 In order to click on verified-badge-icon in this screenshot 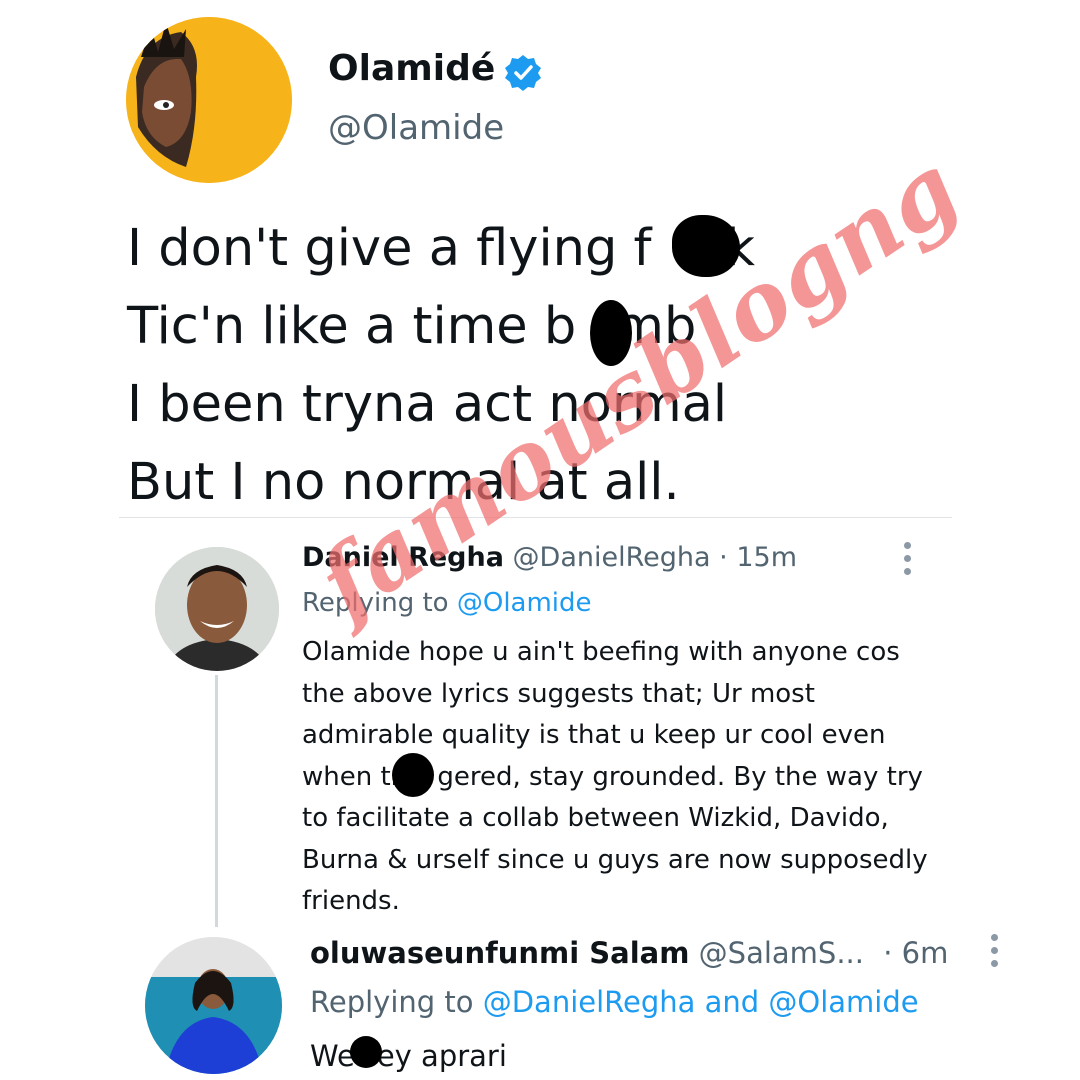, I will do `click(523, 73)`.